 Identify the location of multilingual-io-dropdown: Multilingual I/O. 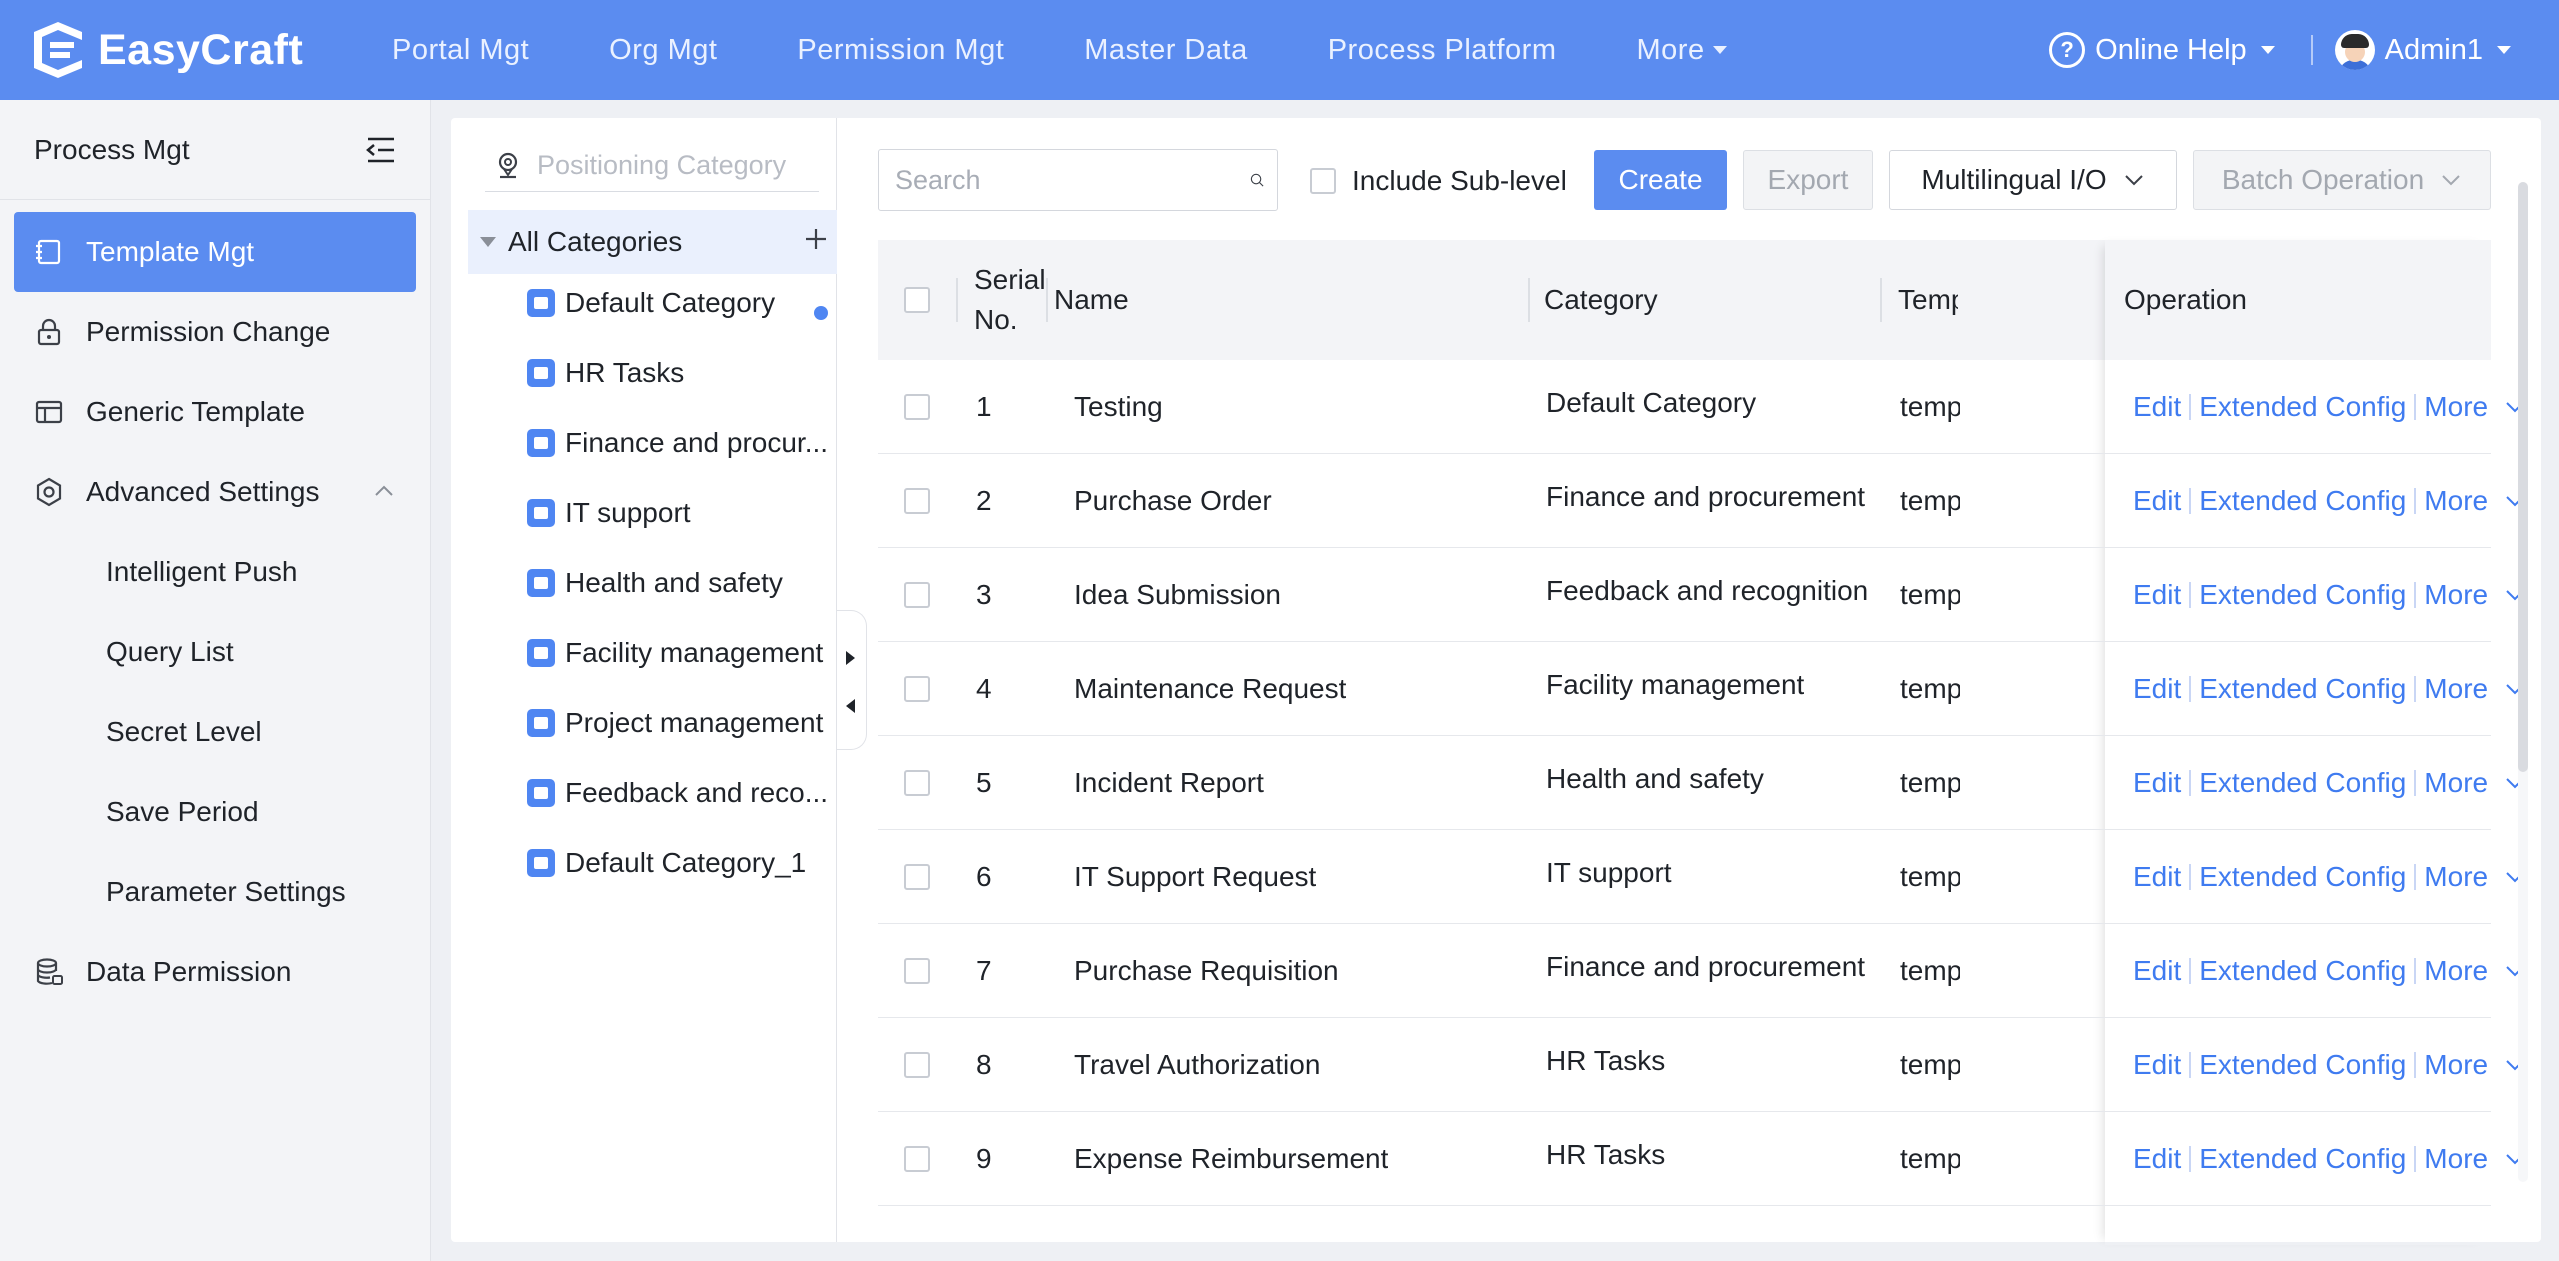
(2033, 180).